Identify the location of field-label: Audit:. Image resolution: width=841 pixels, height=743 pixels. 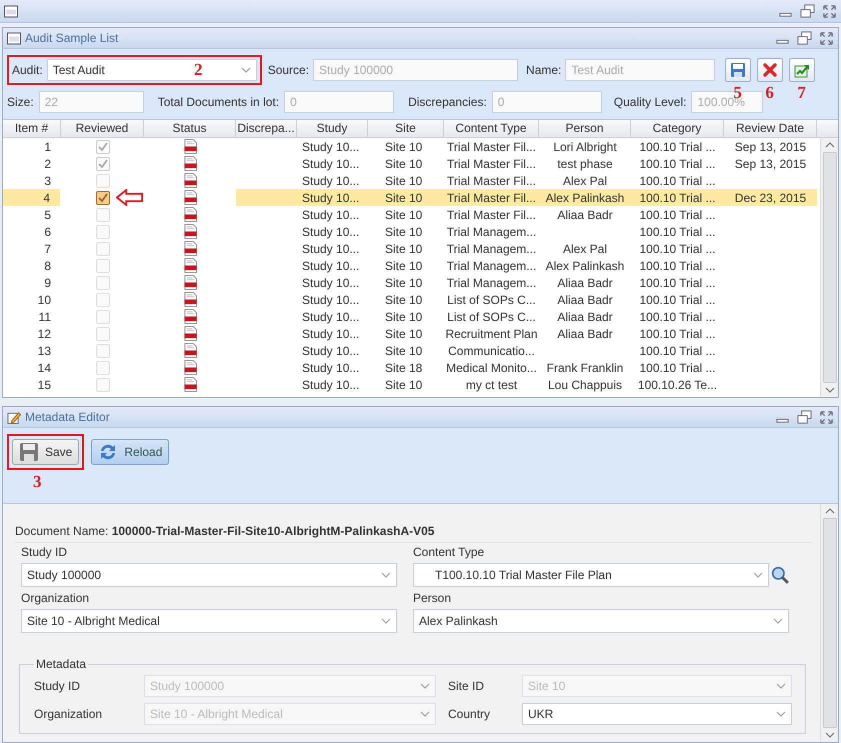
(27, 70).